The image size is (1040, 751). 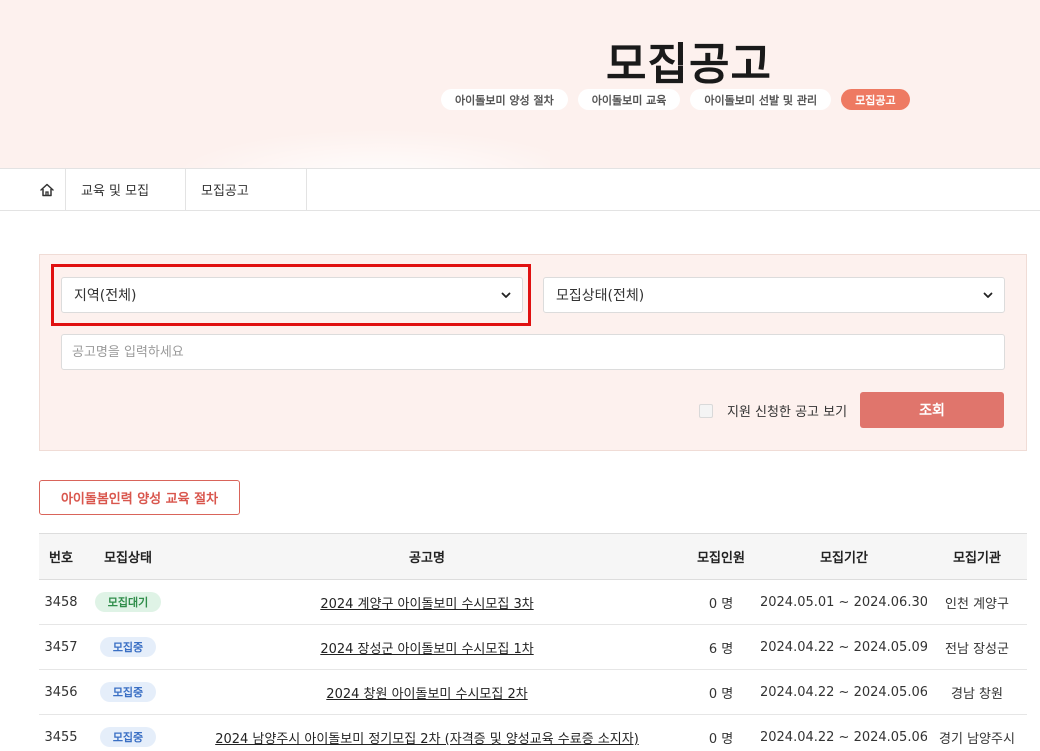 What do you see at coordinates (844, 602) in the screenshot?
I see `row-period: 2024.05.01 ~ 2024.06.30` at bounding box center [844, 602].